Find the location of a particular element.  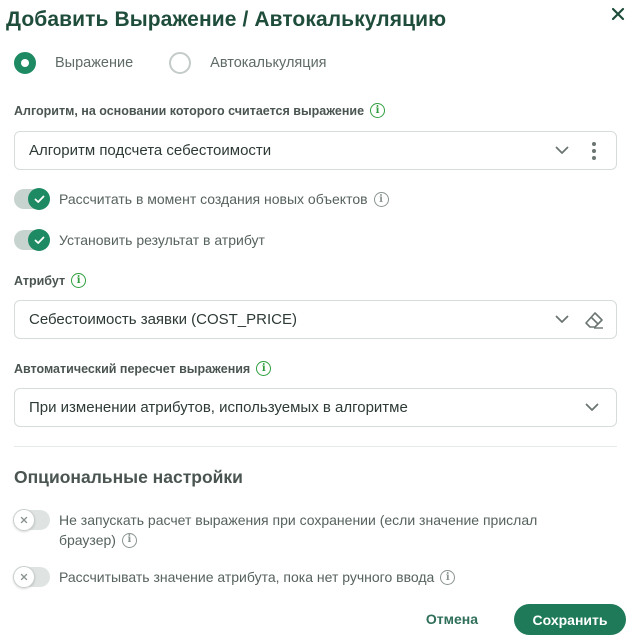

toggle-row-set-result: Установить результат в атрибут is located at coordinates (139, 240).